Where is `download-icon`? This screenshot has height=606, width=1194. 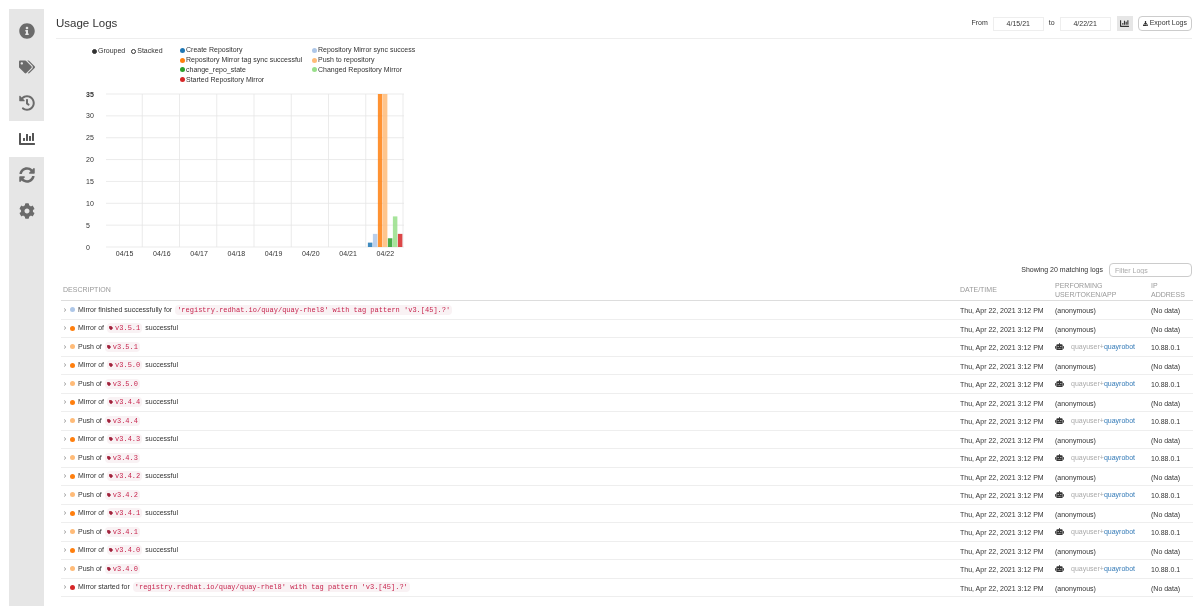 download-icon is located at coordinates (1145, 23).